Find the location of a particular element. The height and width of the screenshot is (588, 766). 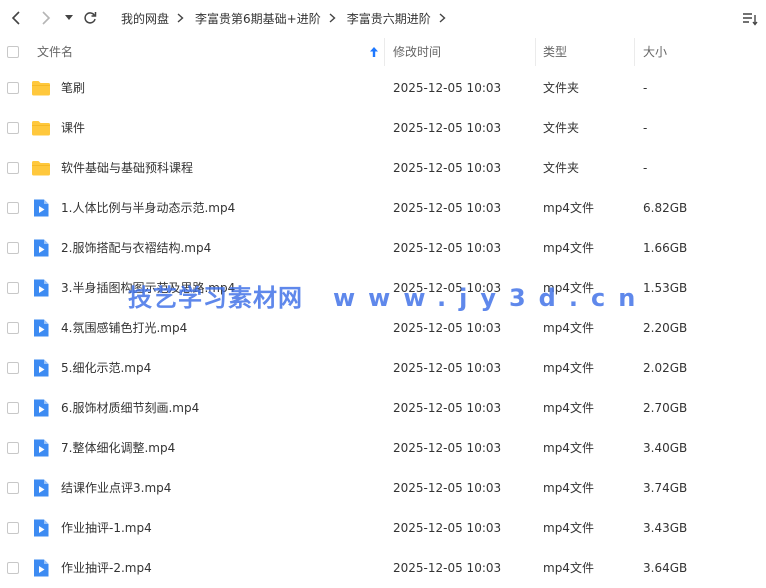

breadcrumb: 我的网盘 李富贵第6期基础+进阶 李富贵六期进阶 is located at coordinates (281, 18).